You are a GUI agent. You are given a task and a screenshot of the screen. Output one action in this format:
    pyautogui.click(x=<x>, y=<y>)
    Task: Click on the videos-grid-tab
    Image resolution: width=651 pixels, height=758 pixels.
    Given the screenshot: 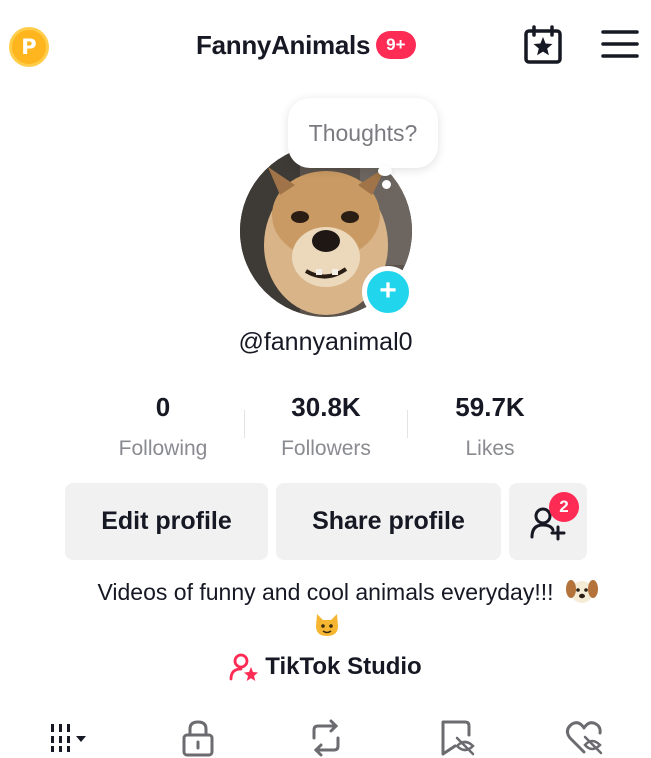 What is the action you would take?
    pyautogui.click(x=68, y=738)
    